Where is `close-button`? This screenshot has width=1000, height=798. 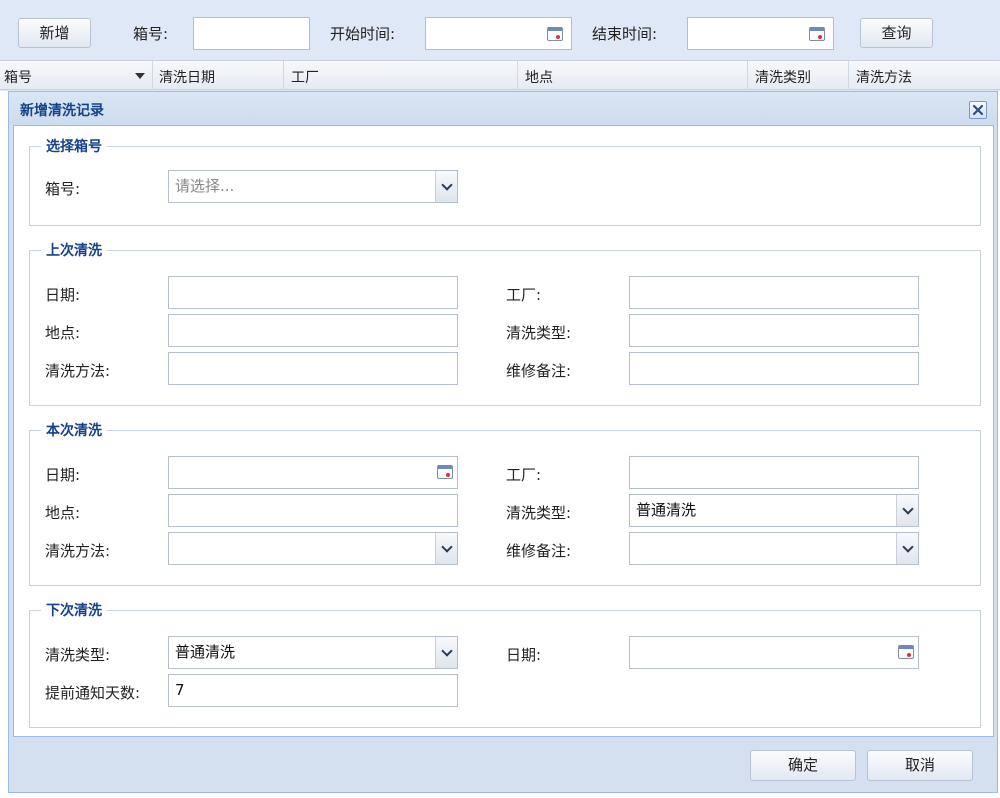 close-button is located at coordinates (978, 110).